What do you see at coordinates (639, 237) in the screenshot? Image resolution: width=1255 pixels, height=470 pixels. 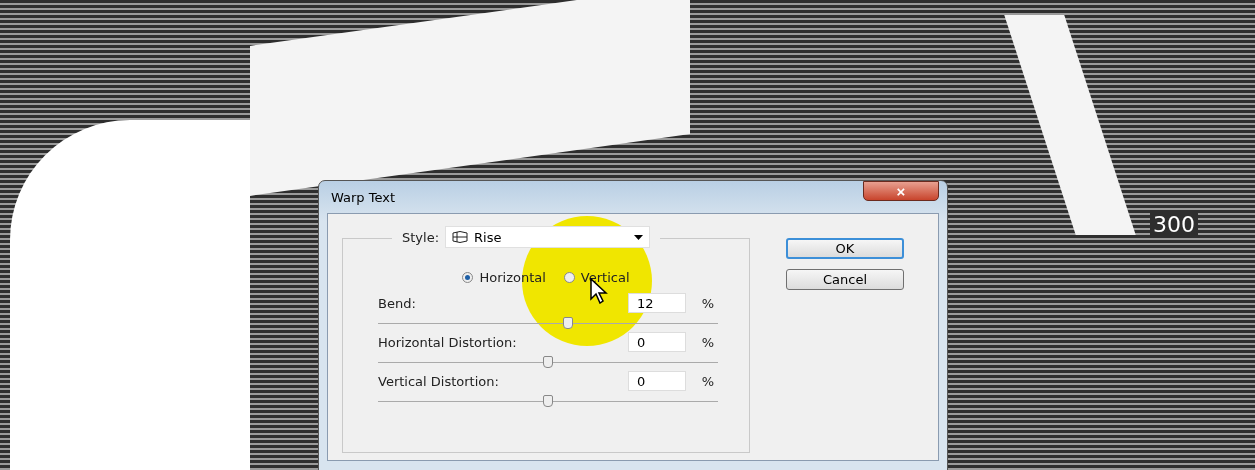 I see `caret-icon` at bounding box center [639, 237].